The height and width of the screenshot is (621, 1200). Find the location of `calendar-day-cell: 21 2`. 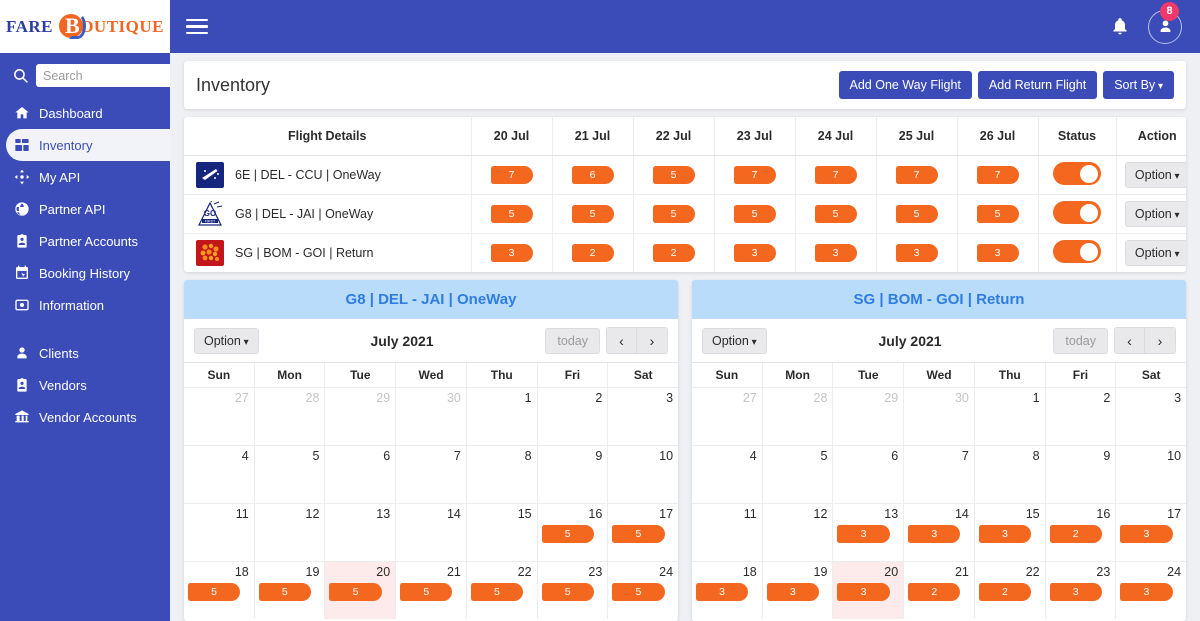

calendar-day-cell: 21 2 is located at coordinates (939, 590).